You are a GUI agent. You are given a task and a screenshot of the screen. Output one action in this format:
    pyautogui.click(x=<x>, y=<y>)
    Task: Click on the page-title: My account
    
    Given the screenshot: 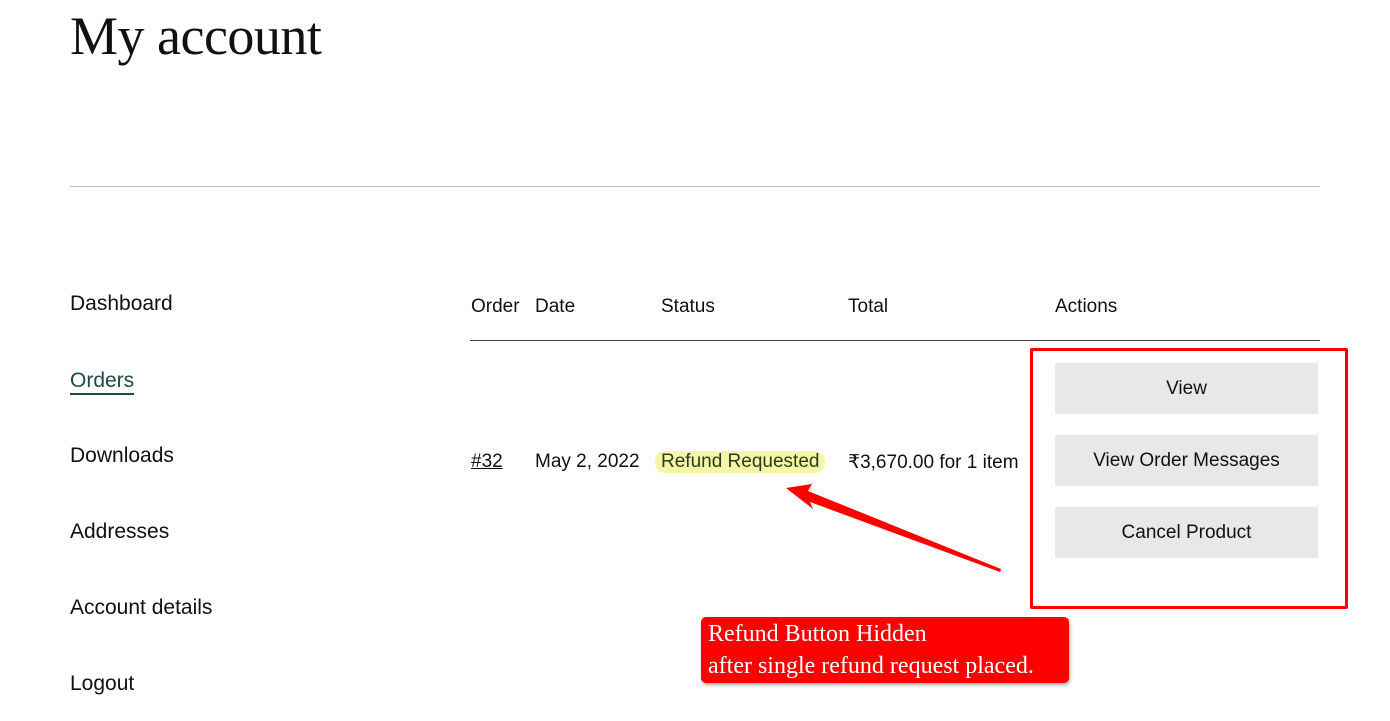 What is the action you would take?
    pyautogui.click(x=196, y=36)
    